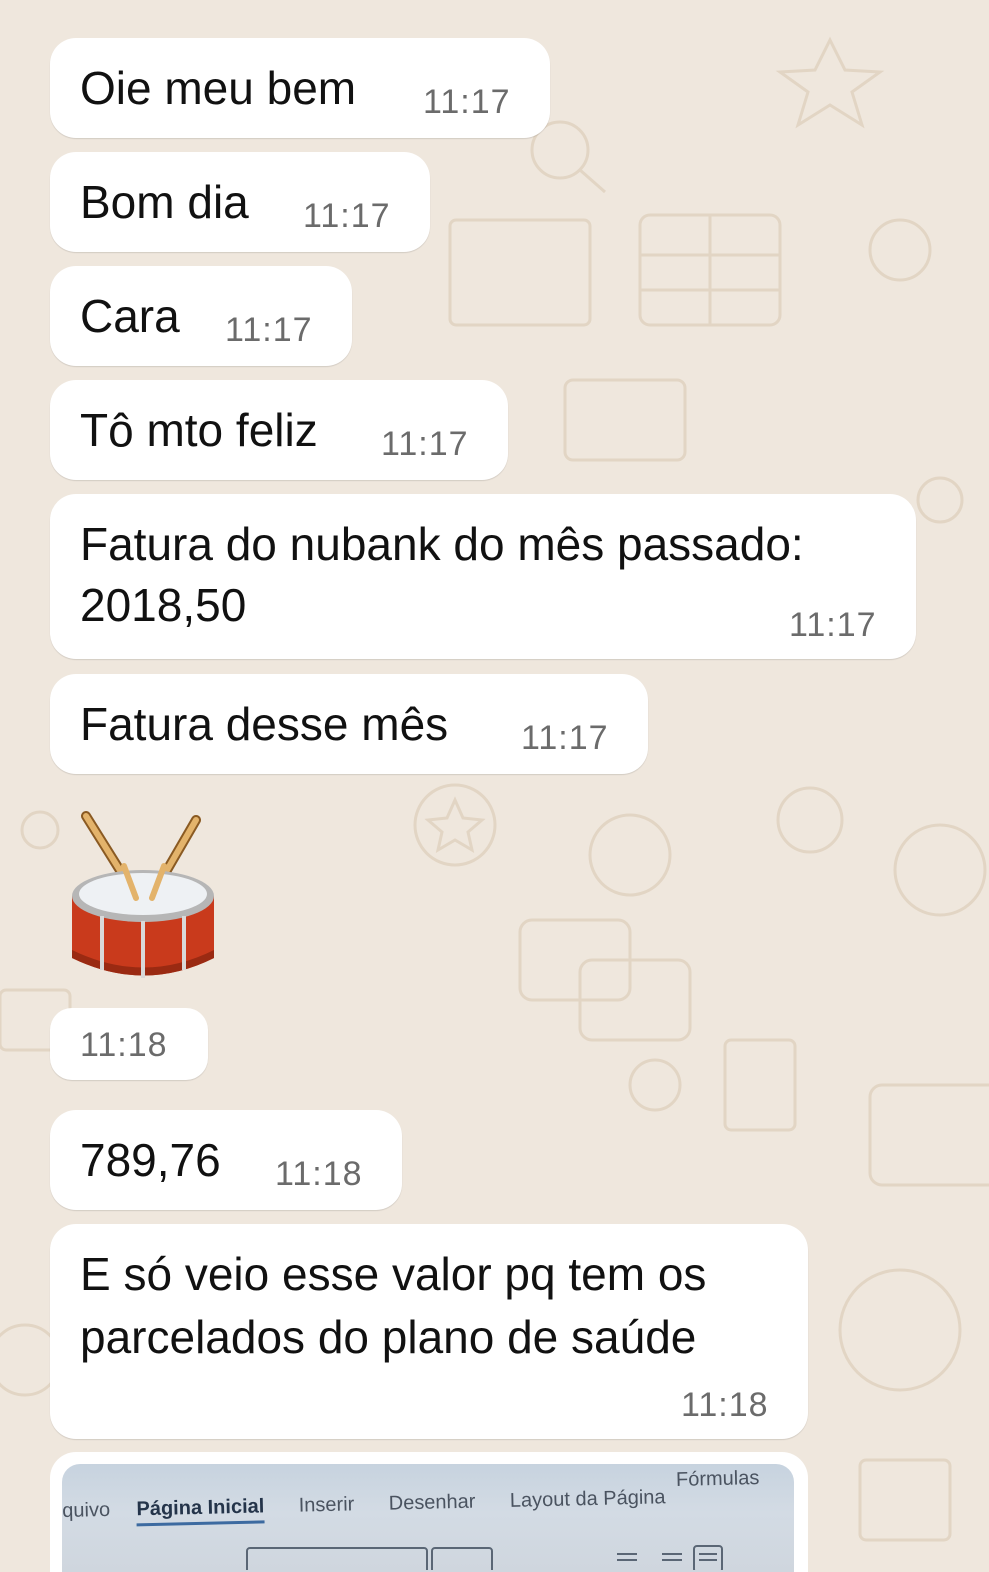 The height and width of the screenshot is (1572, 989). Describe the element at coordinates (442, 544) in the screenshot. I see `message-text-line-1: Fatura do nubank do mês passado:` at that location.